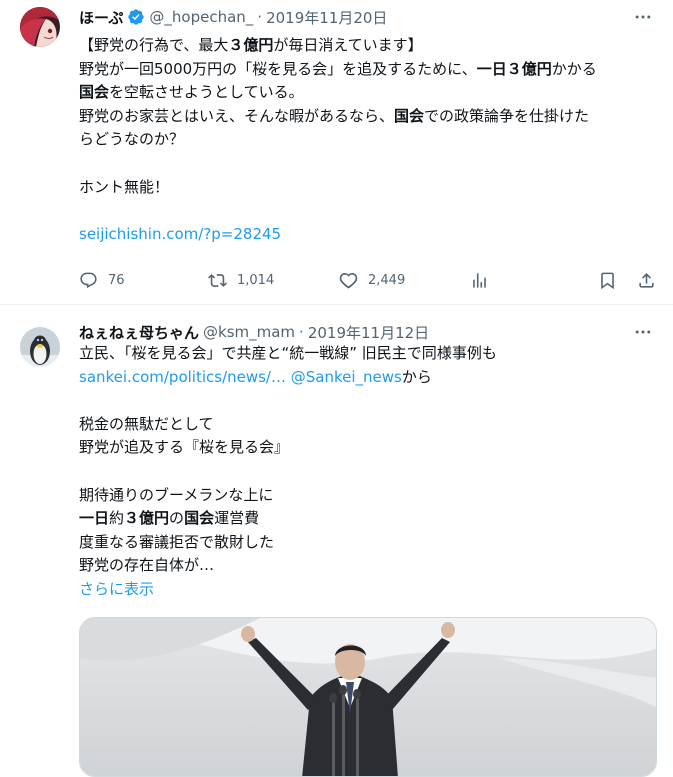 This screenshot has height=777, width=673. What do you see at coordinates (184, 447) in the screenshot?
I see `text-segment: 野党が追及する『桜を見る会』` at bounding box center [184, 447].